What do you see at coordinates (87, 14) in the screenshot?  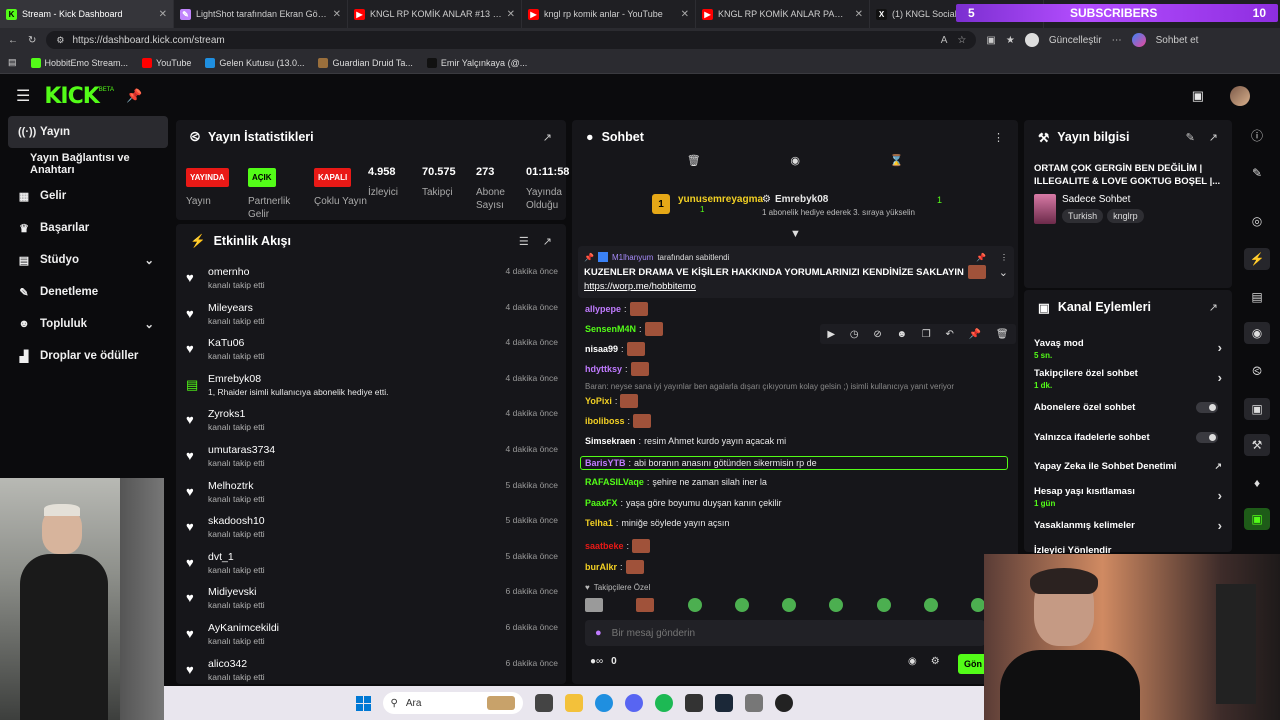 I see `browser-tab: K Stream - Kick Dashboard ✕` at bounding box center [87, 14].